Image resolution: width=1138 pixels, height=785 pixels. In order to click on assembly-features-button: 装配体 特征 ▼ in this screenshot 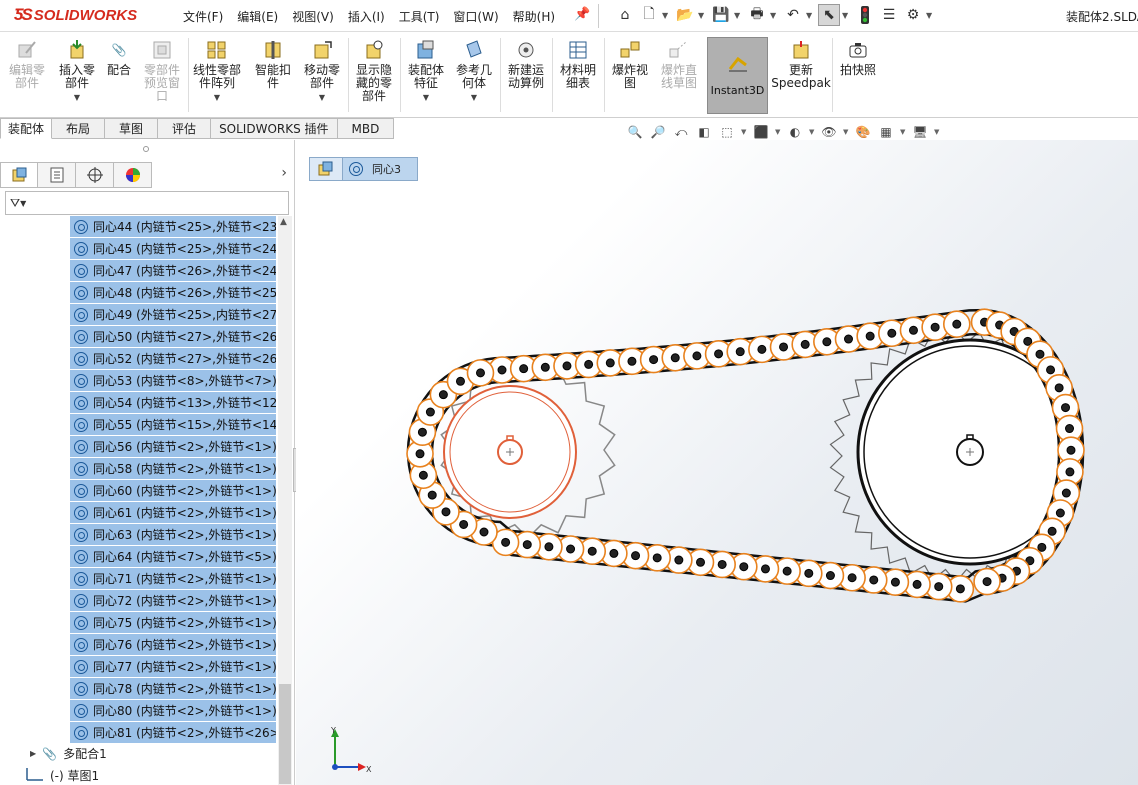, I will do `click(426, 71)`.